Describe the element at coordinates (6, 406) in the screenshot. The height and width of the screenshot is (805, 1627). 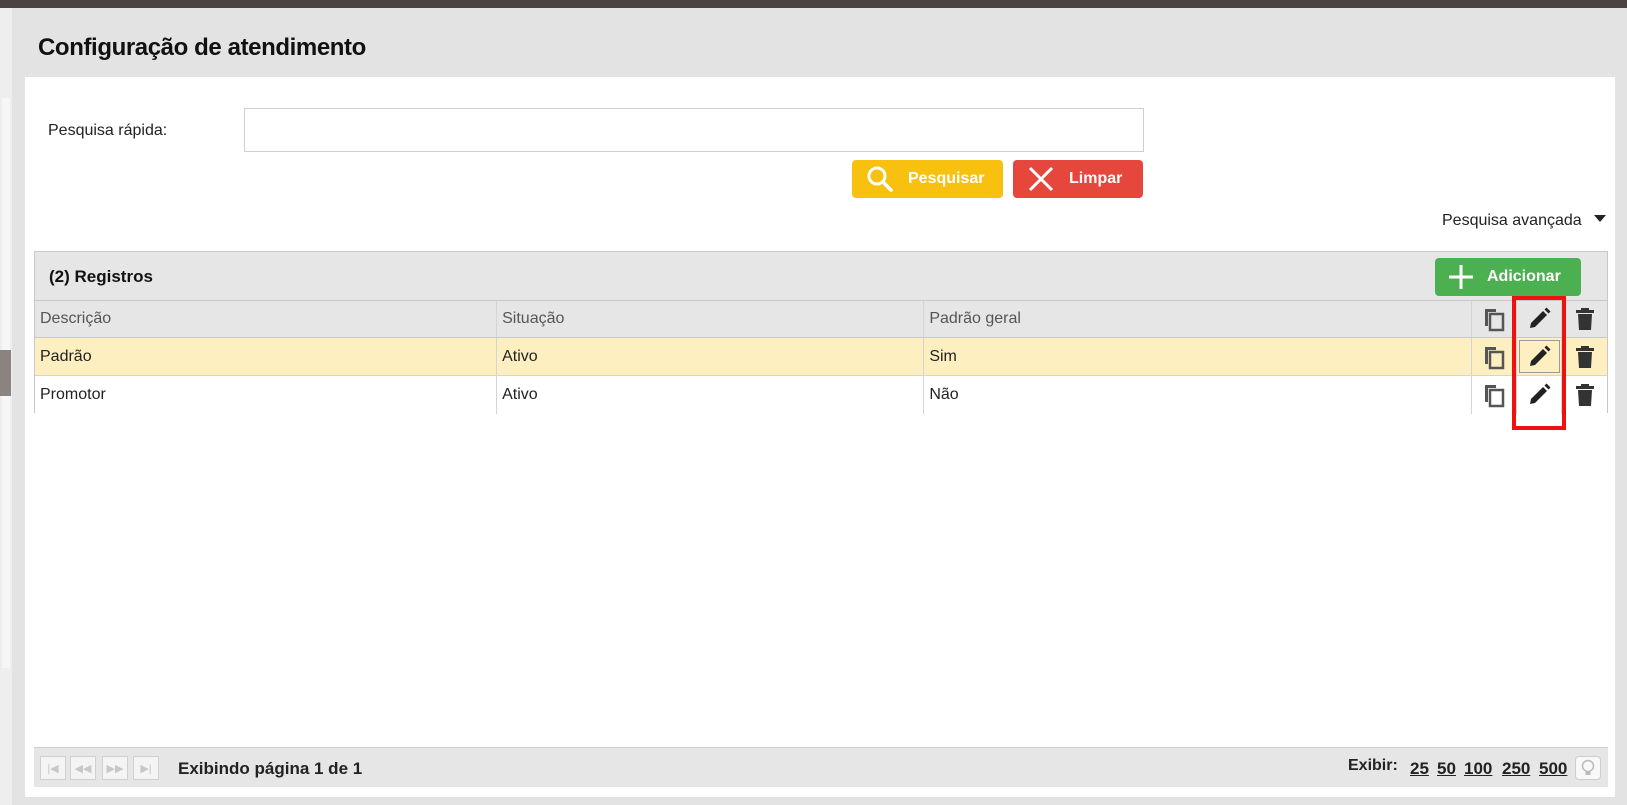
I see `left-scrollbar` at that location.